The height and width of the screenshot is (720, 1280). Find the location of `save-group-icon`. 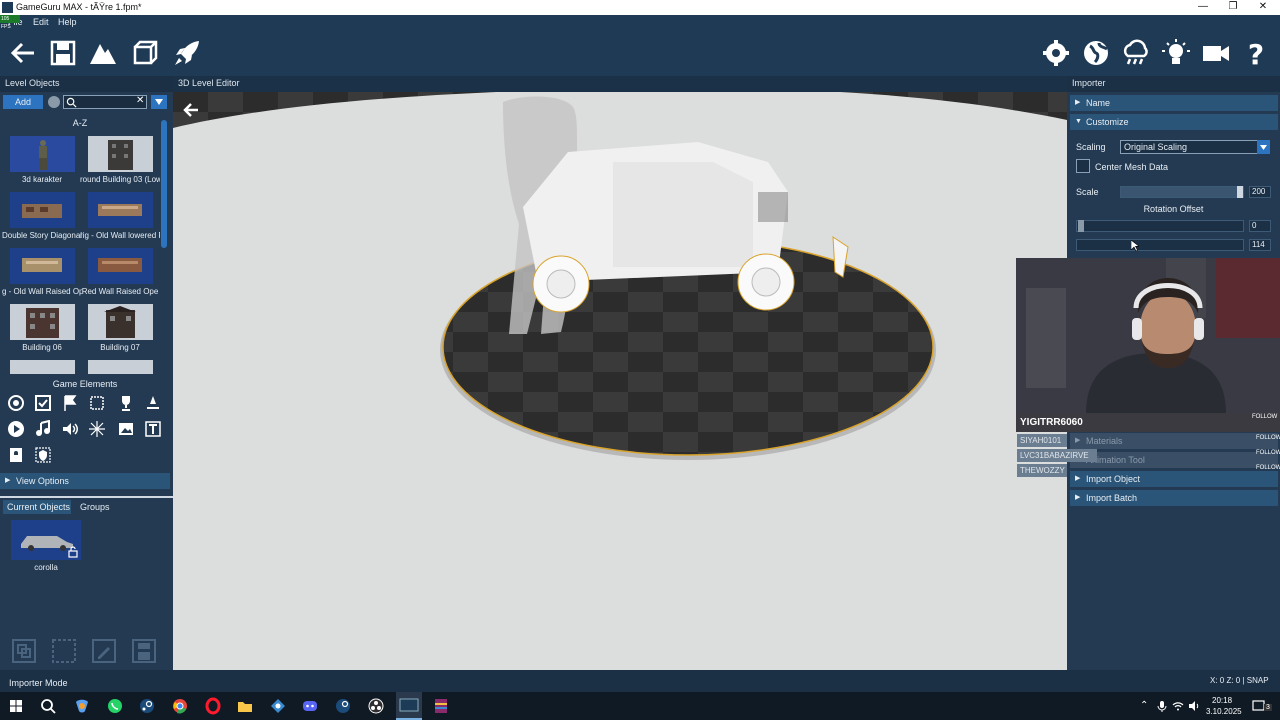

save-group-icon is located at coordinates (144, 651).